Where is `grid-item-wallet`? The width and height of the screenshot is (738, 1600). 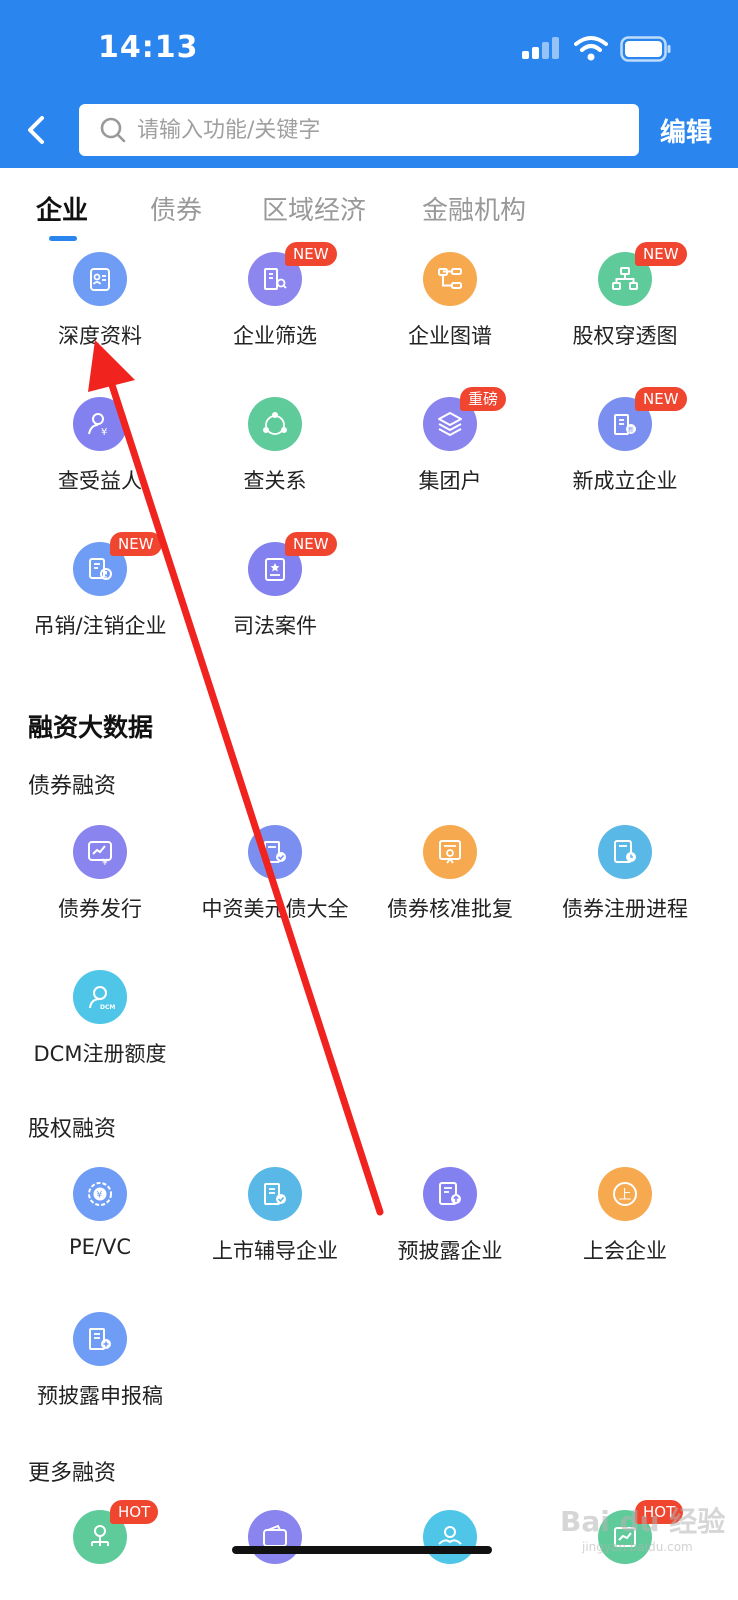 grid-item-wallet is located at coordinates (275, 1555).